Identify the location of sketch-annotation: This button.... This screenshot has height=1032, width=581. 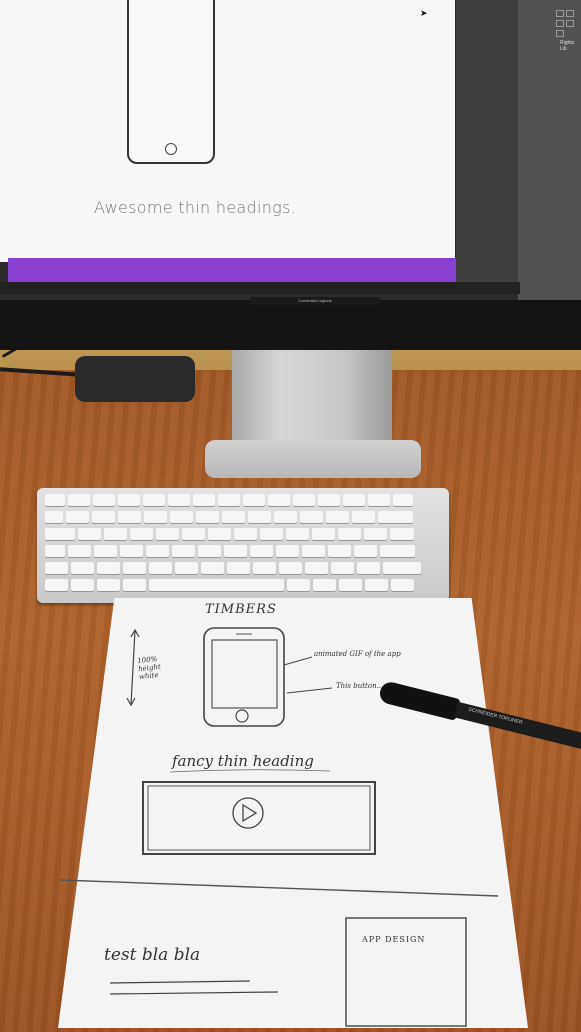
(360, 686).